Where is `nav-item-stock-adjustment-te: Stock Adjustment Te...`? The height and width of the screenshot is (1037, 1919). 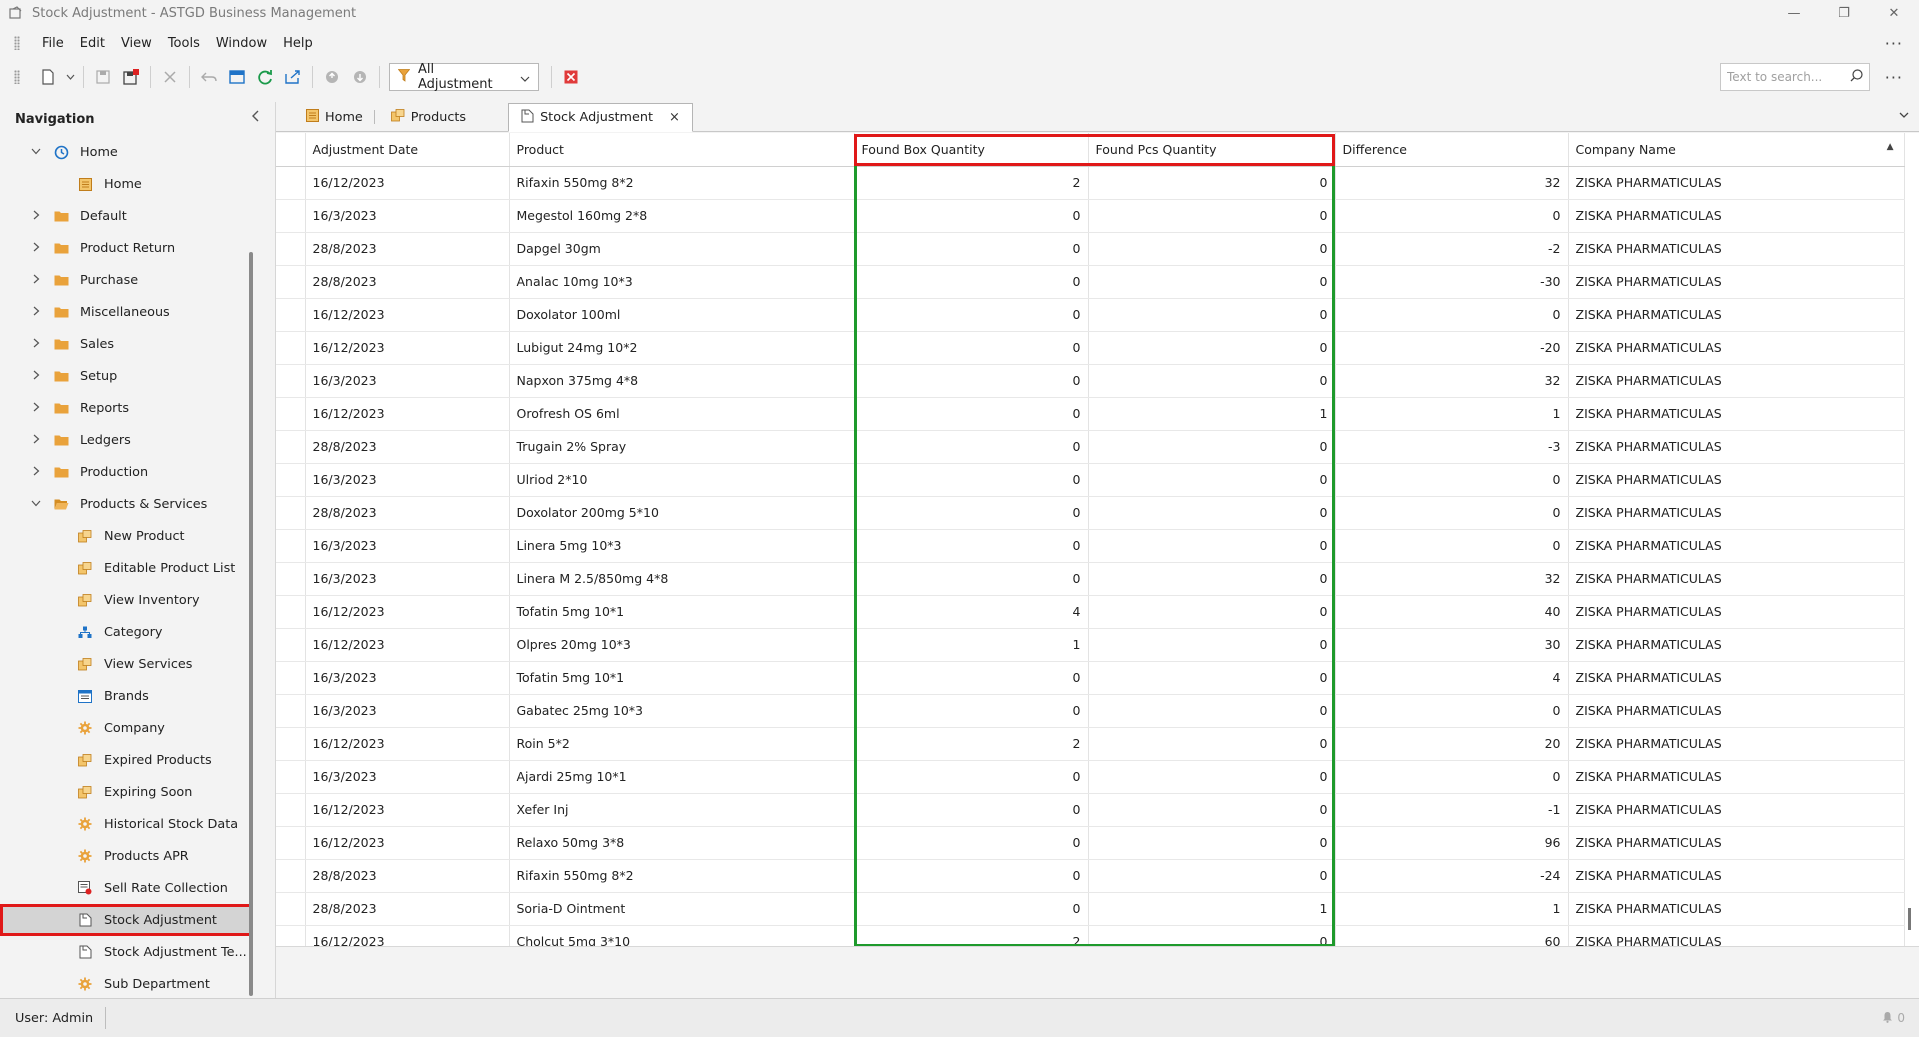 nav-item-stock-adjustment-te: Stock Adjustment Te... is located at coordinates (126, 952).